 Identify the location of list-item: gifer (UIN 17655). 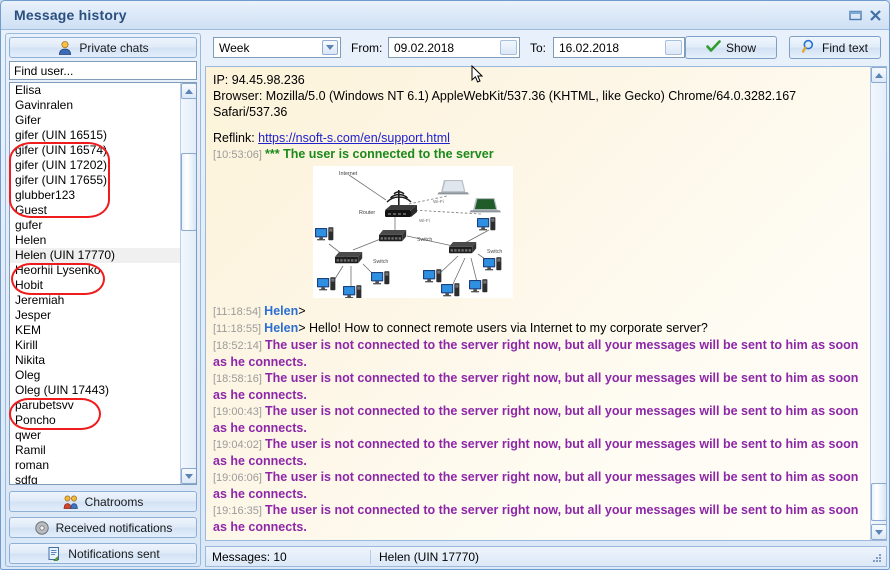
(95, 180).